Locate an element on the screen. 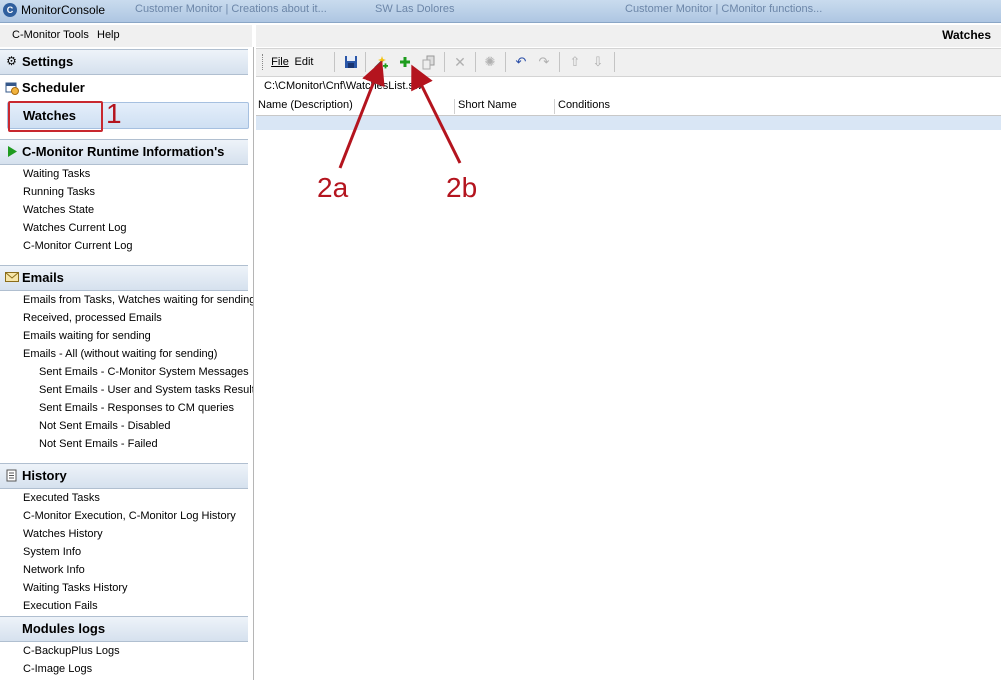  calendar-clock-icon is located at coordinates (12, 88).